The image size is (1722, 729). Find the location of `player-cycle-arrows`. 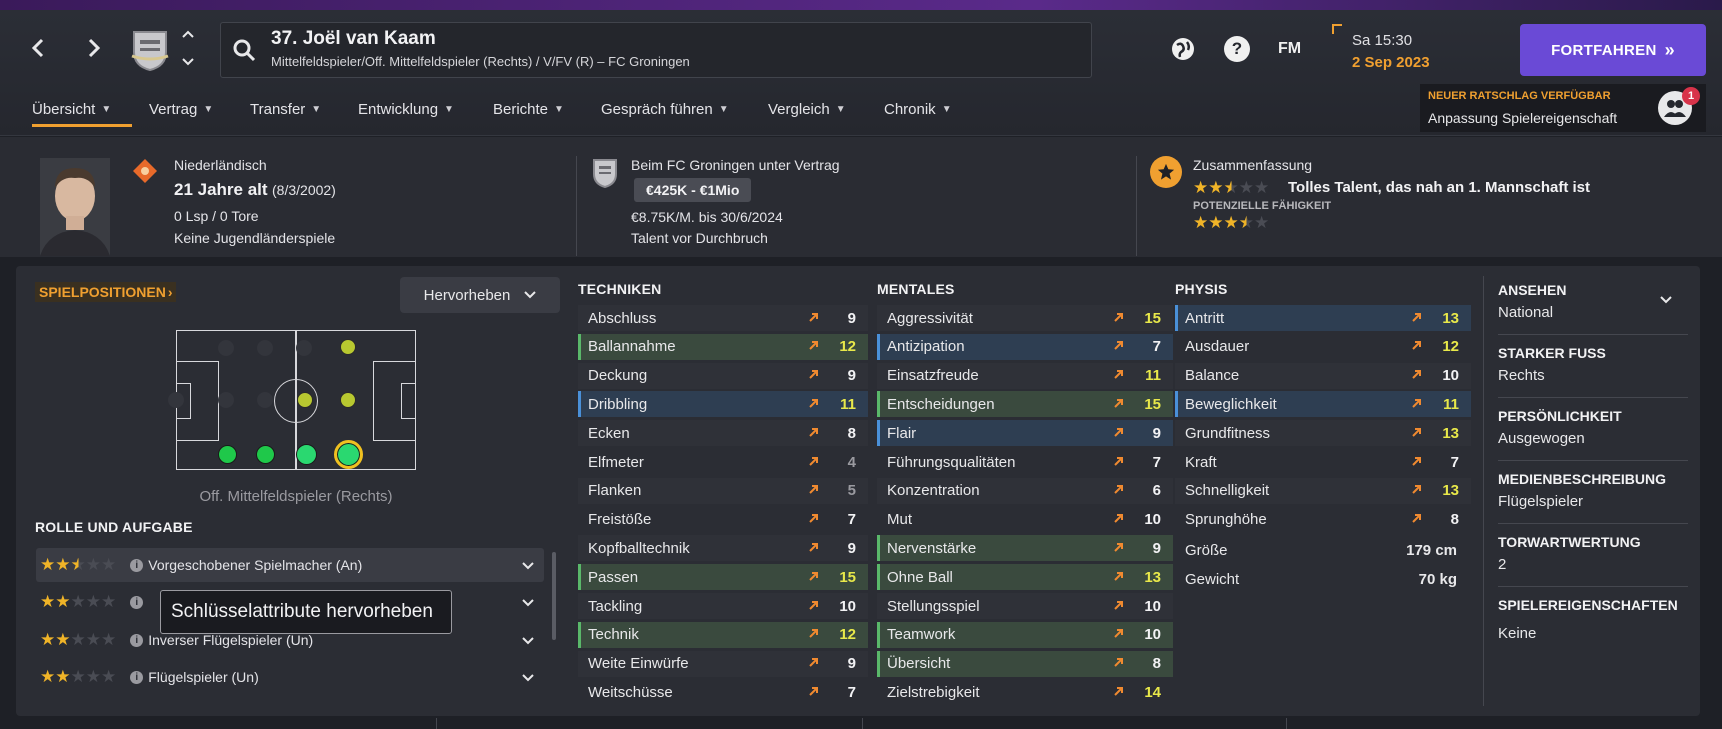

player-cycle-arrows is located at coordinates (188, 48).